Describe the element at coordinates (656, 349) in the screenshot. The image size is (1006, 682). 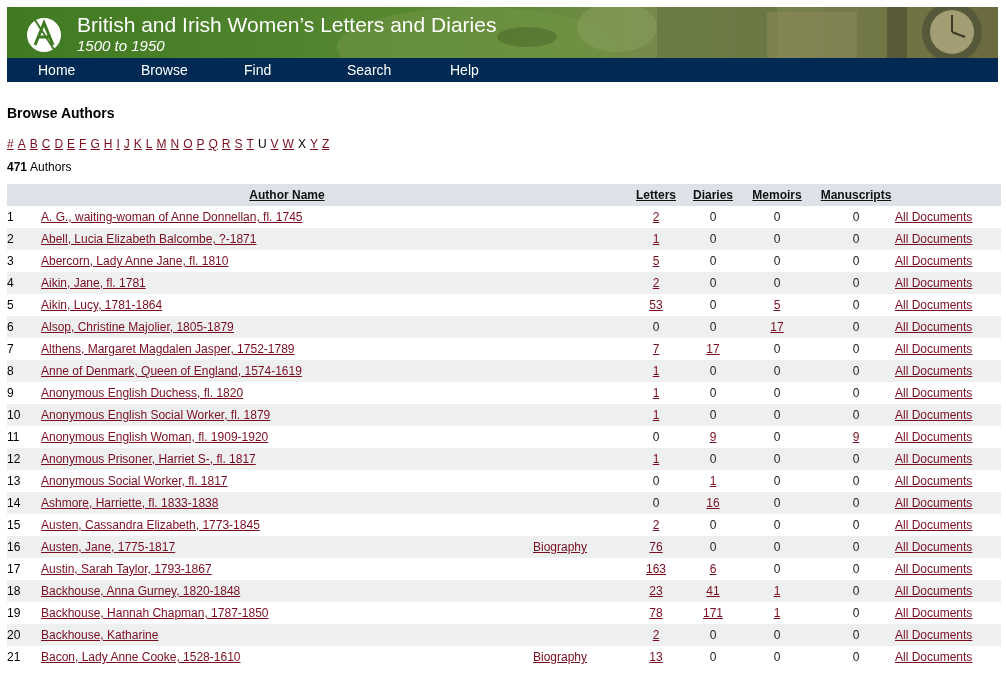
I see `count-link: 7` at that location.